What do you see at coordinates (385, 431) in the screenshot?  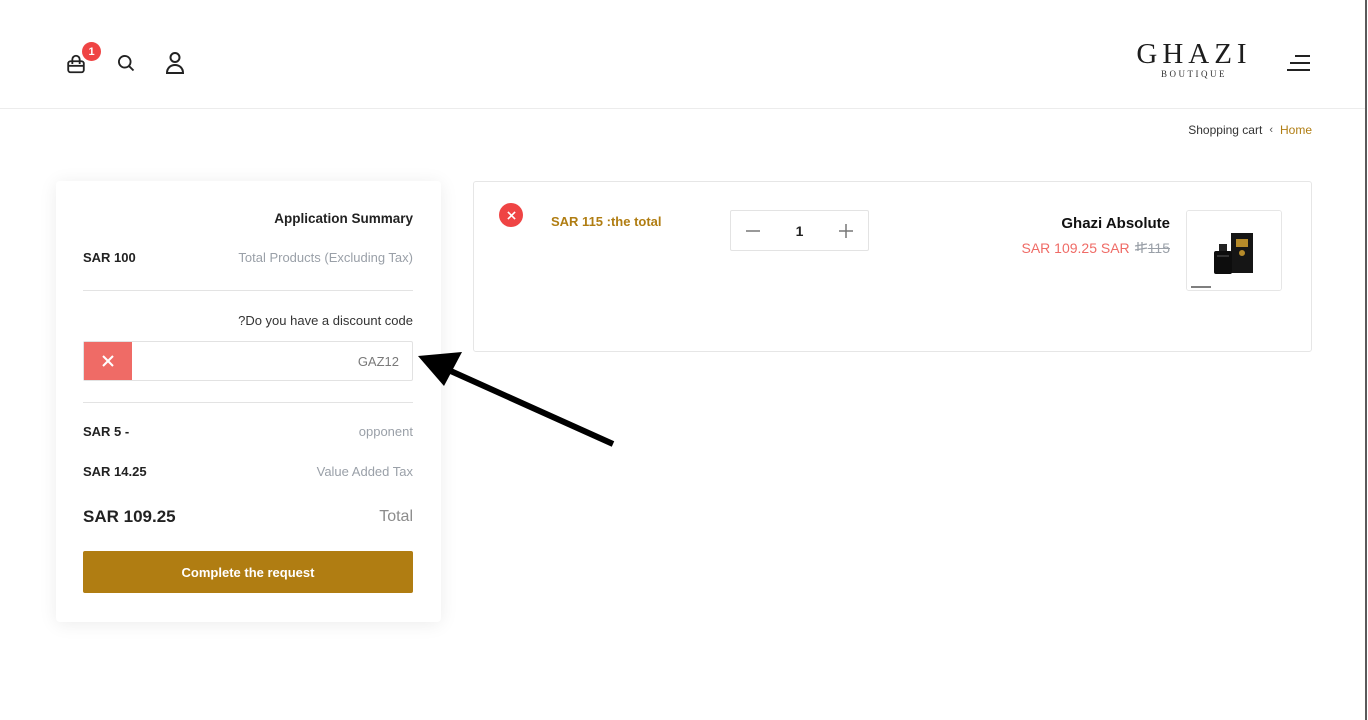 I see `discount-label: opponent` at bounding box center [385, 431].